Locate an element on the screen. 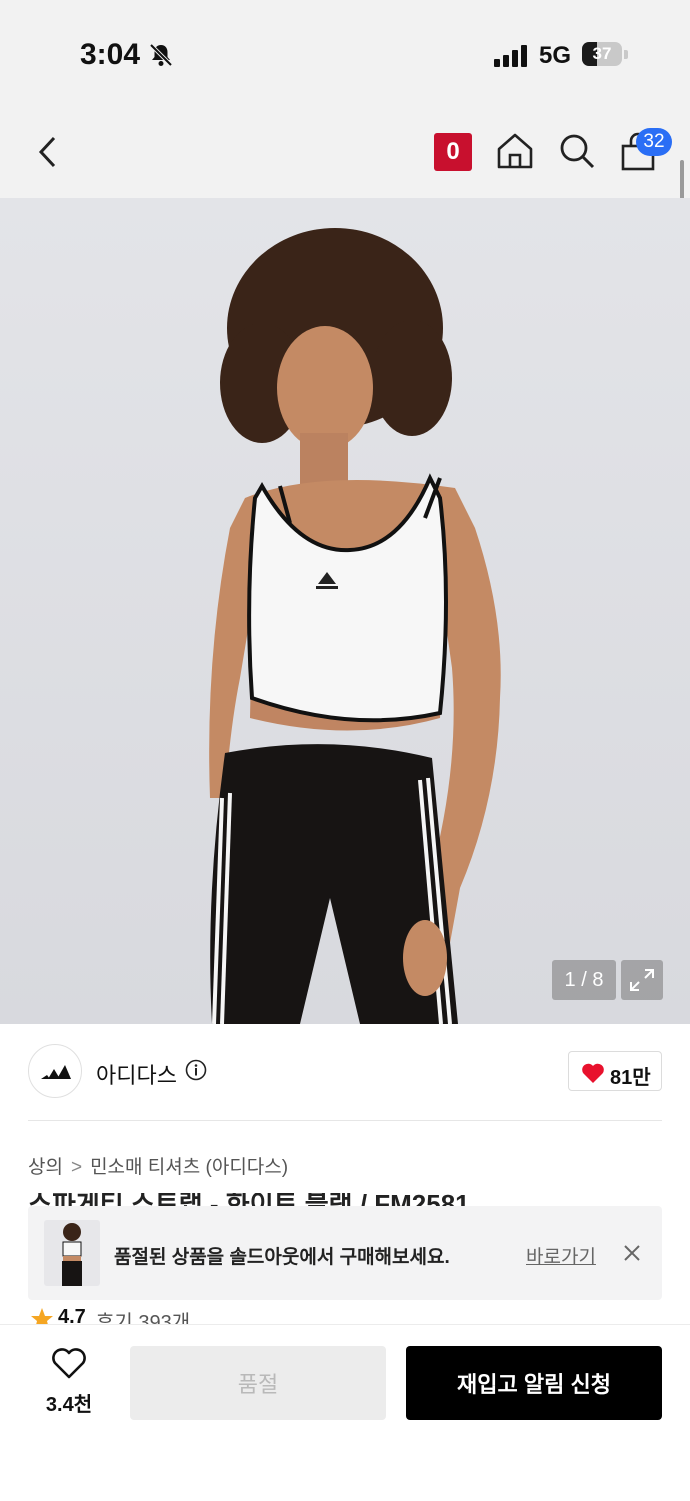 The height and width of the screenshot is (1501, 690). signal-icon is located at coordinates (512, 58).